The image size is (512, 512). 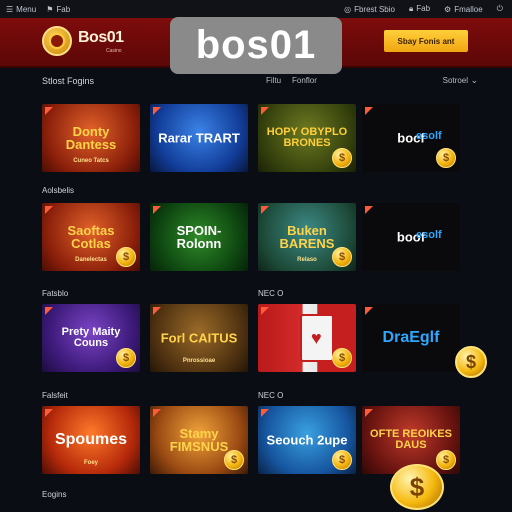 What do you see at coordinates (10, 9) in the screenshot?
I see `menu-icon: ☰` at bounding box center [10, 9].